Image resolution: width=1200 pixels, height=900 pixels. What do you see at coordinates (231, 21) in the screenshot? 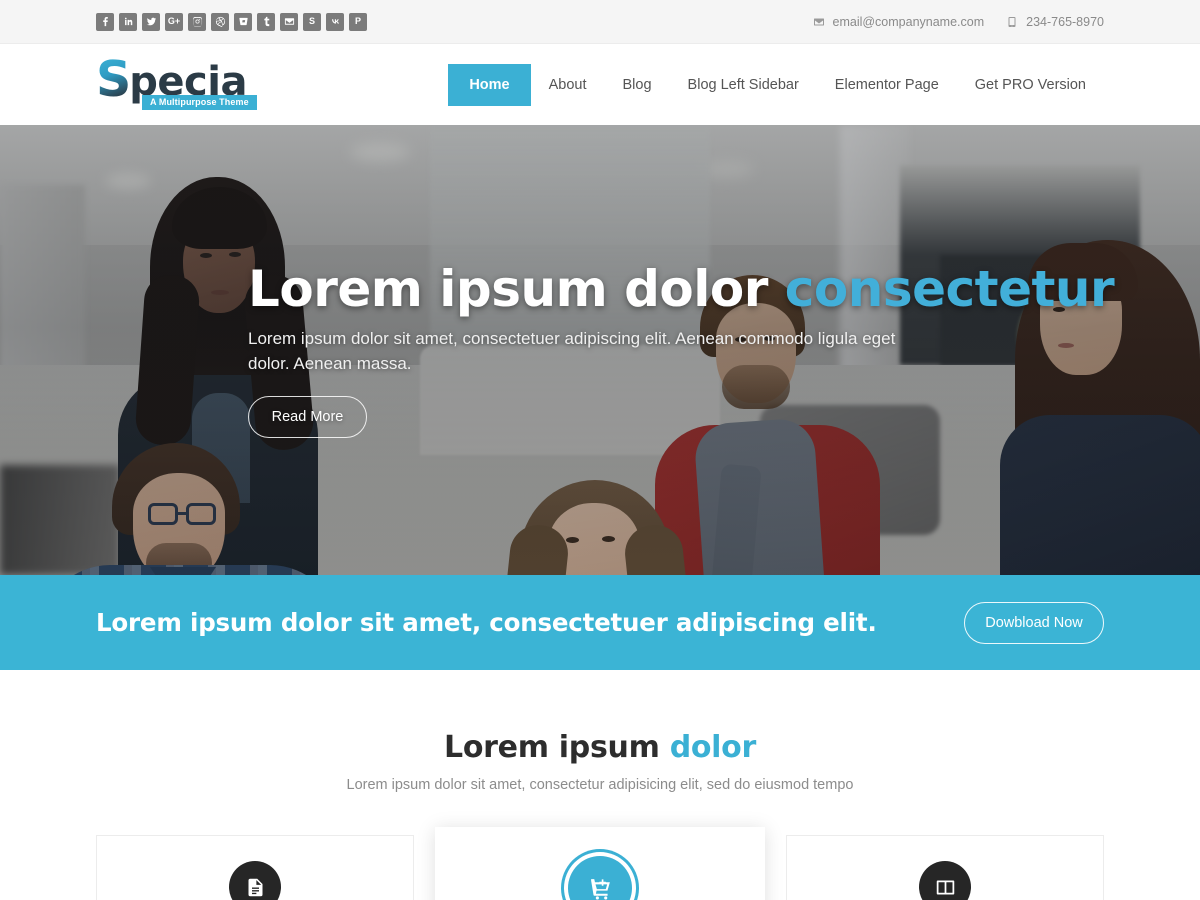
I see `social-links: G+ S P` at bounding box center [231, 21].